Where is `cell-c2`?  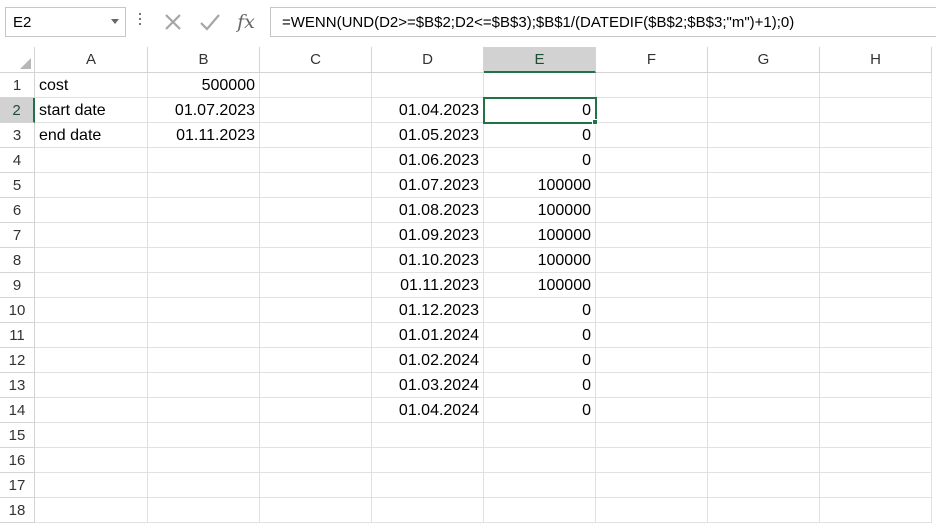
cell-c2 is located at coordinates (316, 110).